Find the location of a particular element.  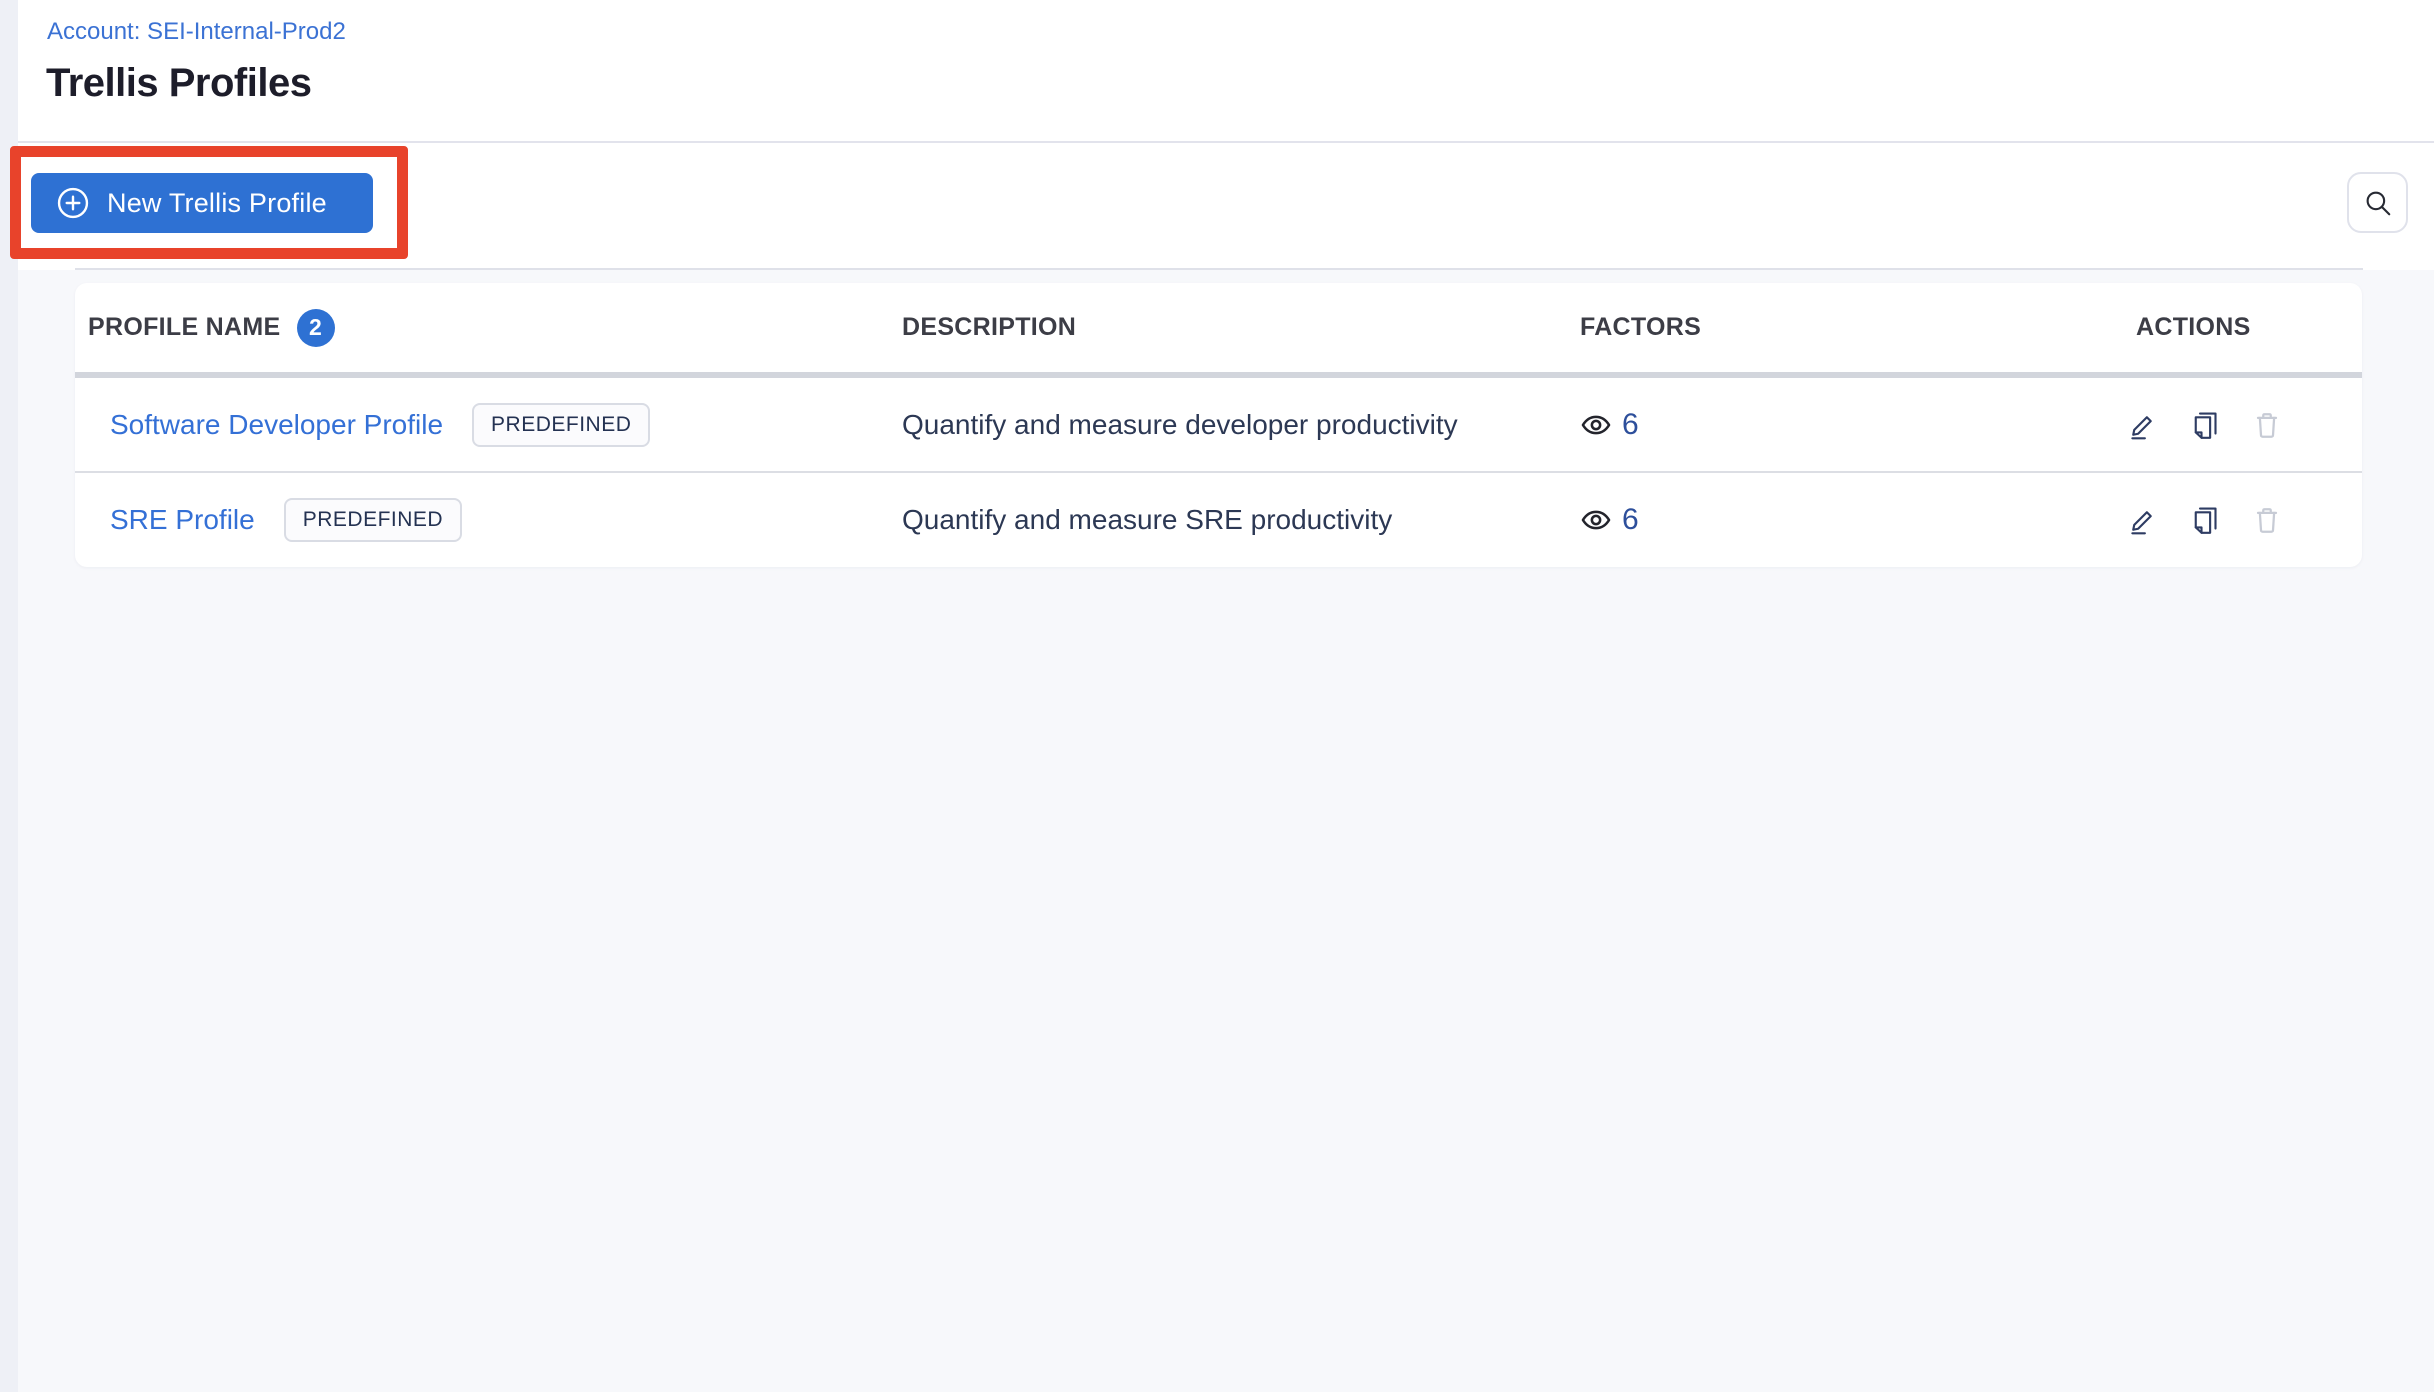

column-header-factors: FACTORS is located at coordinates (1641, 327).